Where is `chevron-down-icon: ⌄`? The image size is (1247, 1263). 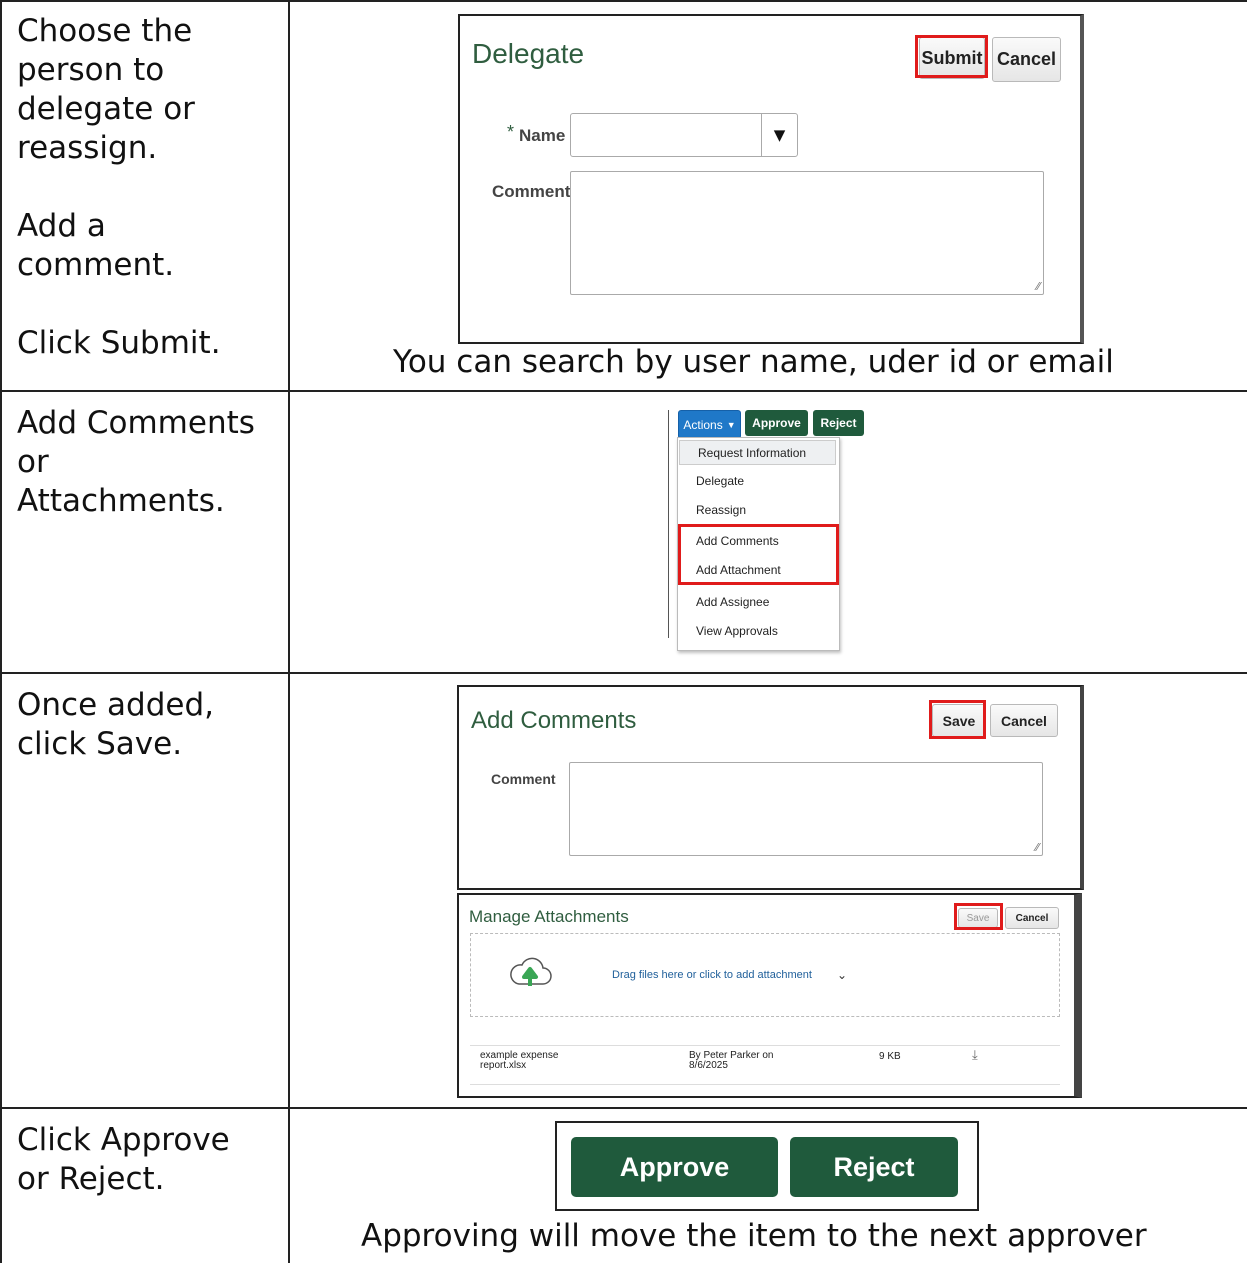
chevron-down-icon: ⌄ is located at coordinates (842, 975).